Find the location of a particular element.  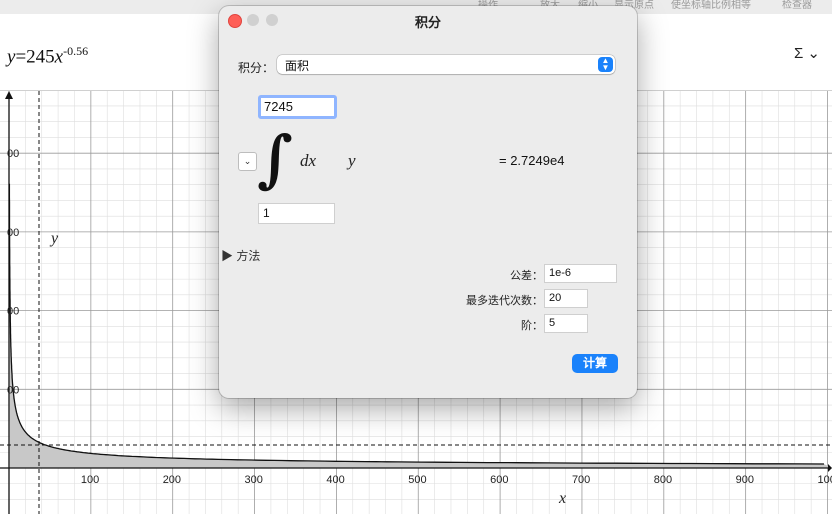

x-tick-label: 400 is located at coordinates (335, 480).